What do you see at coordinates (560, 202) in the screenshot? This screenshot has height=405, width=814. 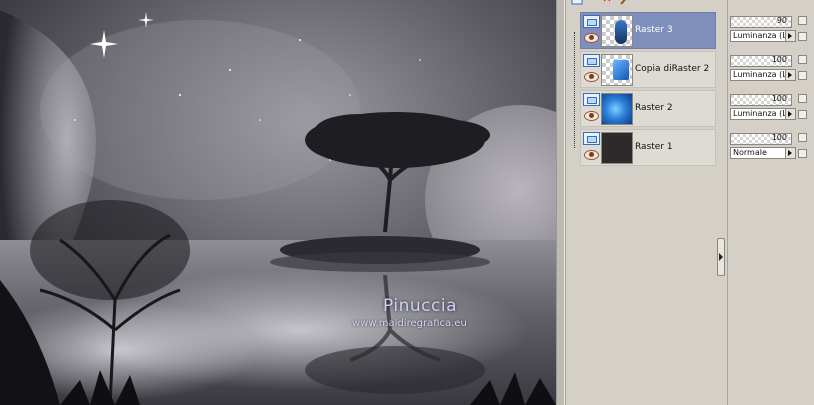 I see `panel-divider` at bounding box center [560, 202].